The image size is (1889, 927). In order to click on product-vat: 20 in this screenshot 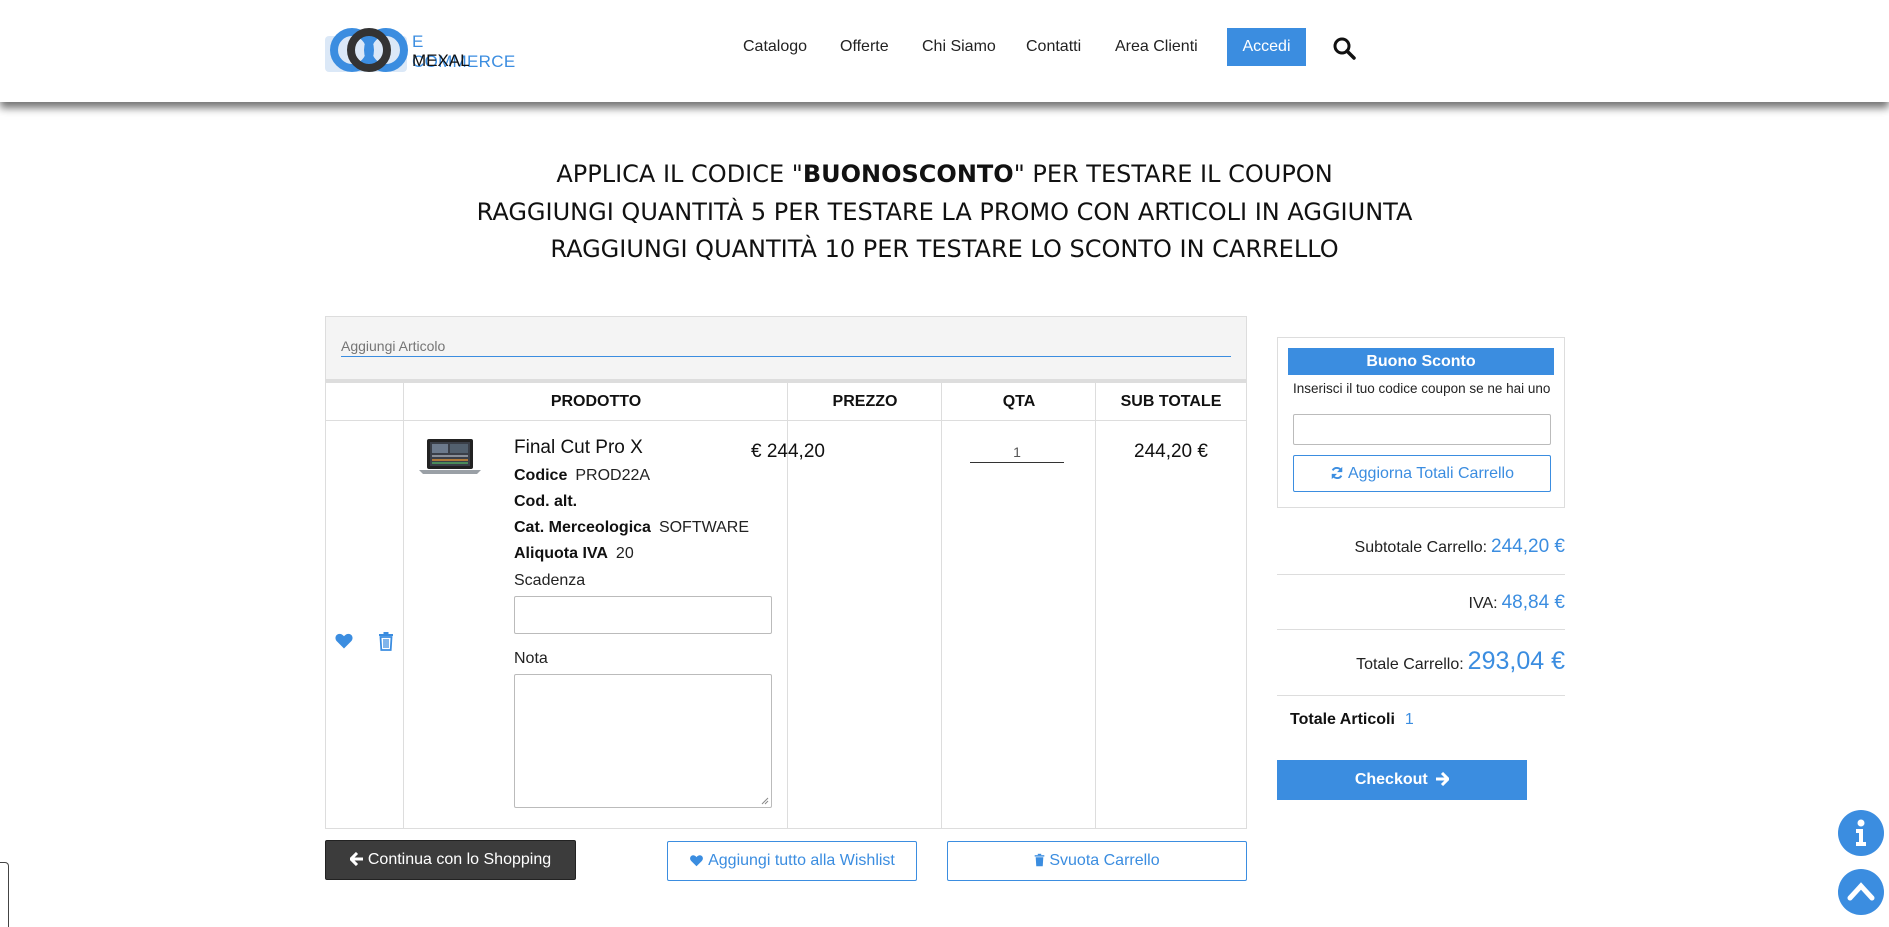, I will do `click(624, 553)`.